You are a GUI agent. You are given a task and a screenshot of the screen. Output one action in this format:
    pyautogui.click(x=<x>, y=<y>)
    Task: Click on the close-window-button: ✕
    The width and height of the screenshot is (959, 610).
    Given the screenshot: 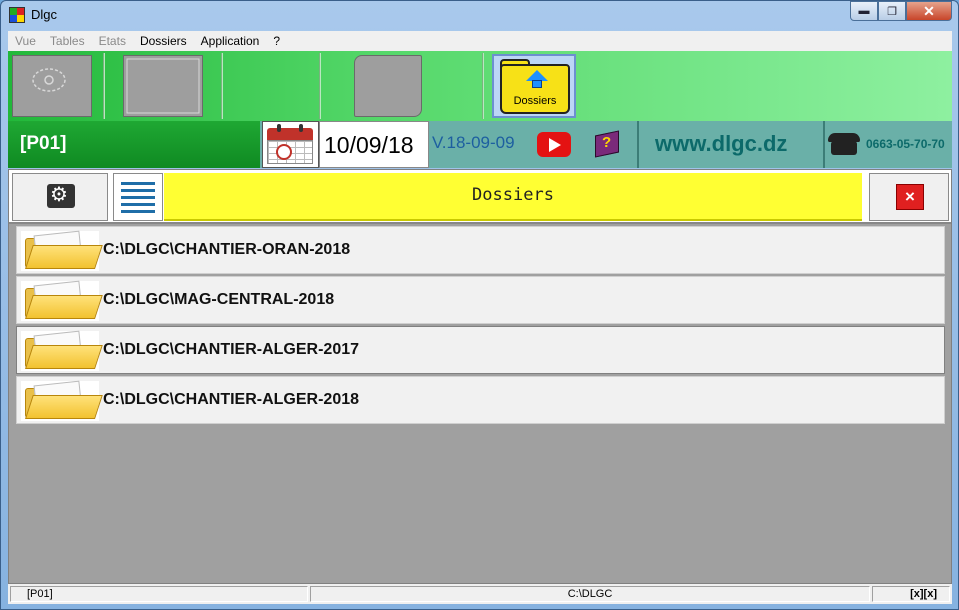 What is the action you would take?
    pyautogui.click(x=929, y=11)
    